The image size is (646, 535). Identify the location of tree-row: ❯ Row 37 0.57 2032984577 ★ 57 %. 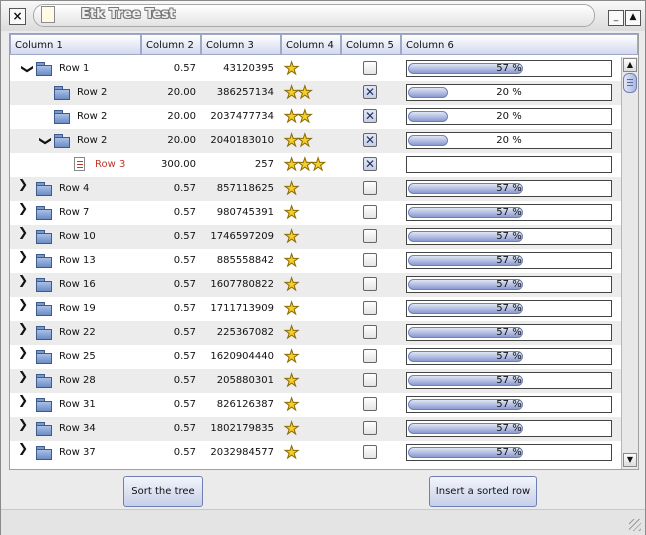
(315, 453).